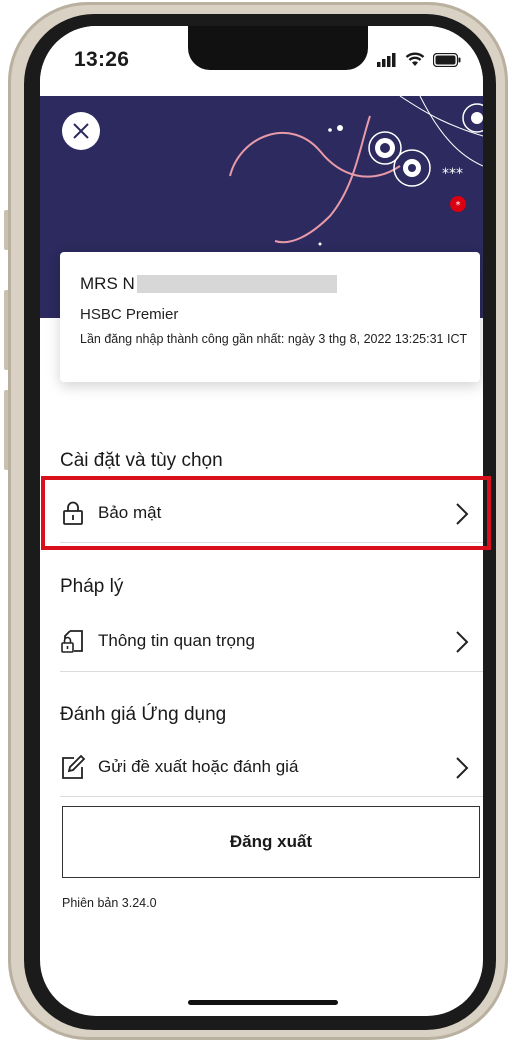 This screenshot has height=1043, width=513. I want to click on section-title-settings: Cài đặt và tùy chọn, so click(141, 460).